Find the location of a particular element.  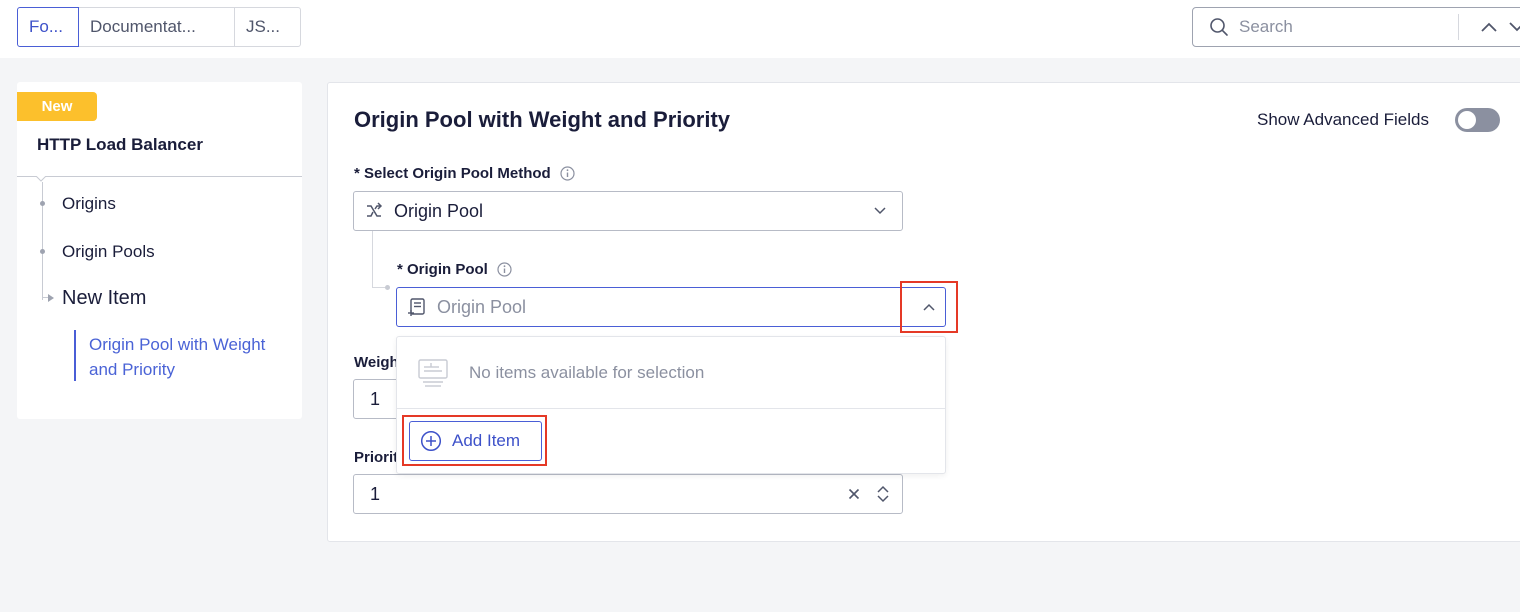

method-label-text: * Select Origin Pool Method is located at coordinates (452, 173).